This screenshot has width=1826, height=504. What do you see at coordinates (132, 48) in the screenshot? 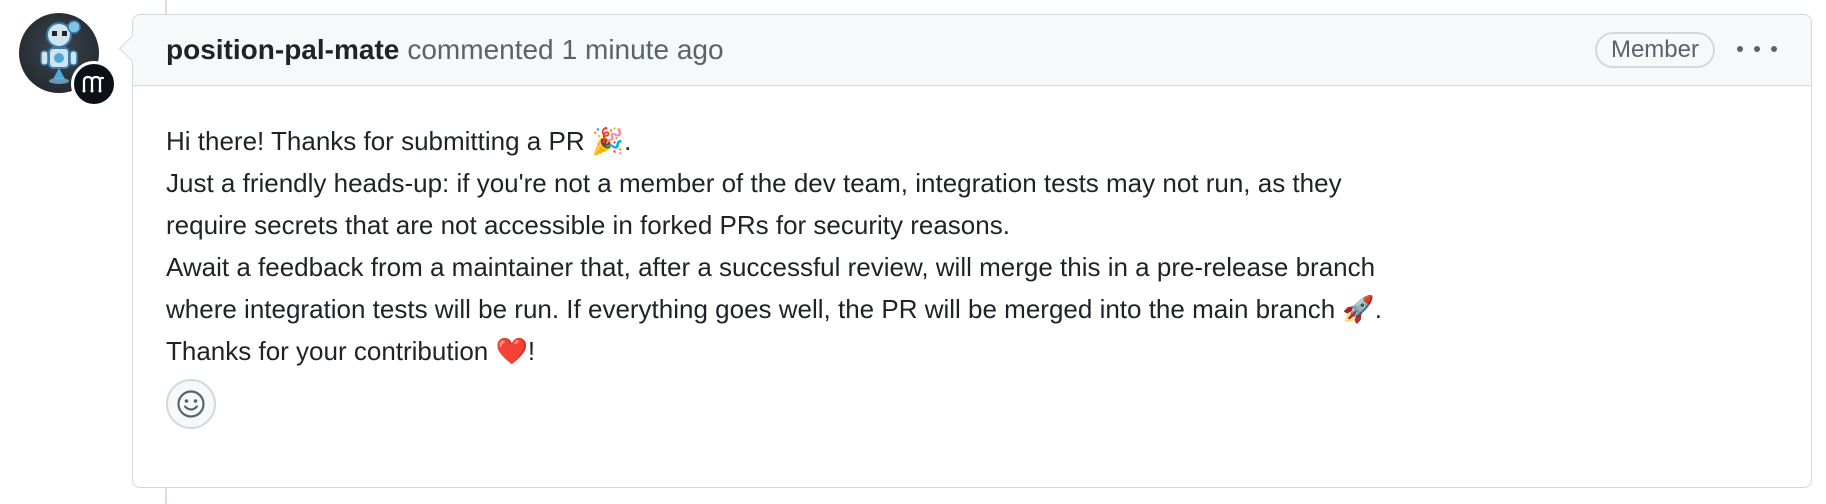
I see `header-pointer-arrow` at bounding box center [132, 48].